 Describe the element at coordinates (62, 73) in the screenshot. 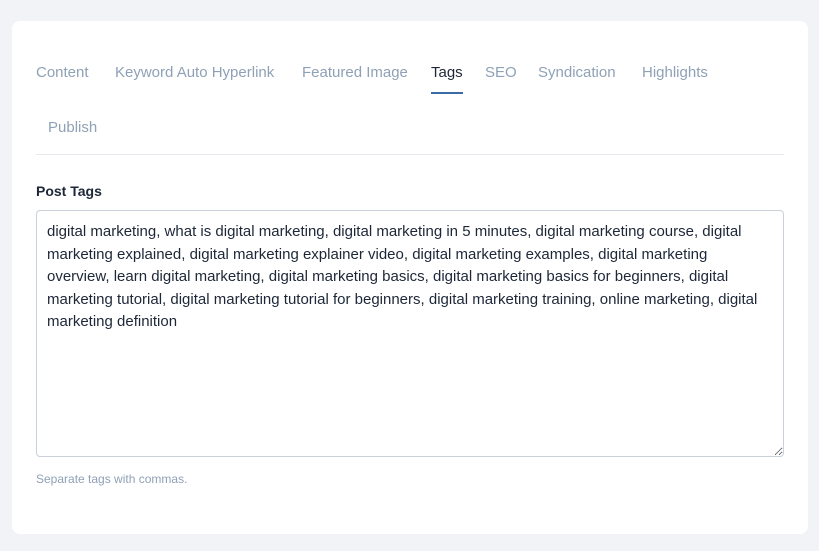

I see `tab-content: Content` at that location.